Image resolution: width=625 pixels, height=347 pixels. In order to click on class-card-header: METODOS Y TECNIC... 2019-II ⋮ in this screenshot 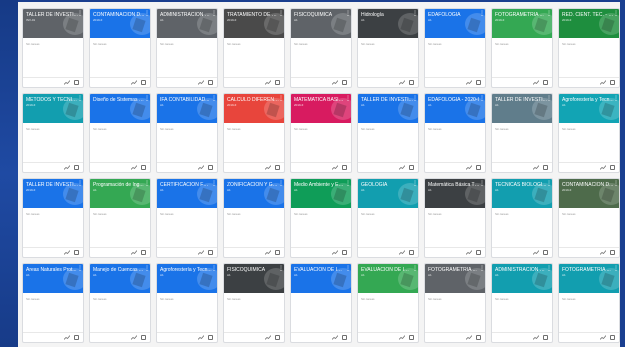, I will do `click(53, 108)`.